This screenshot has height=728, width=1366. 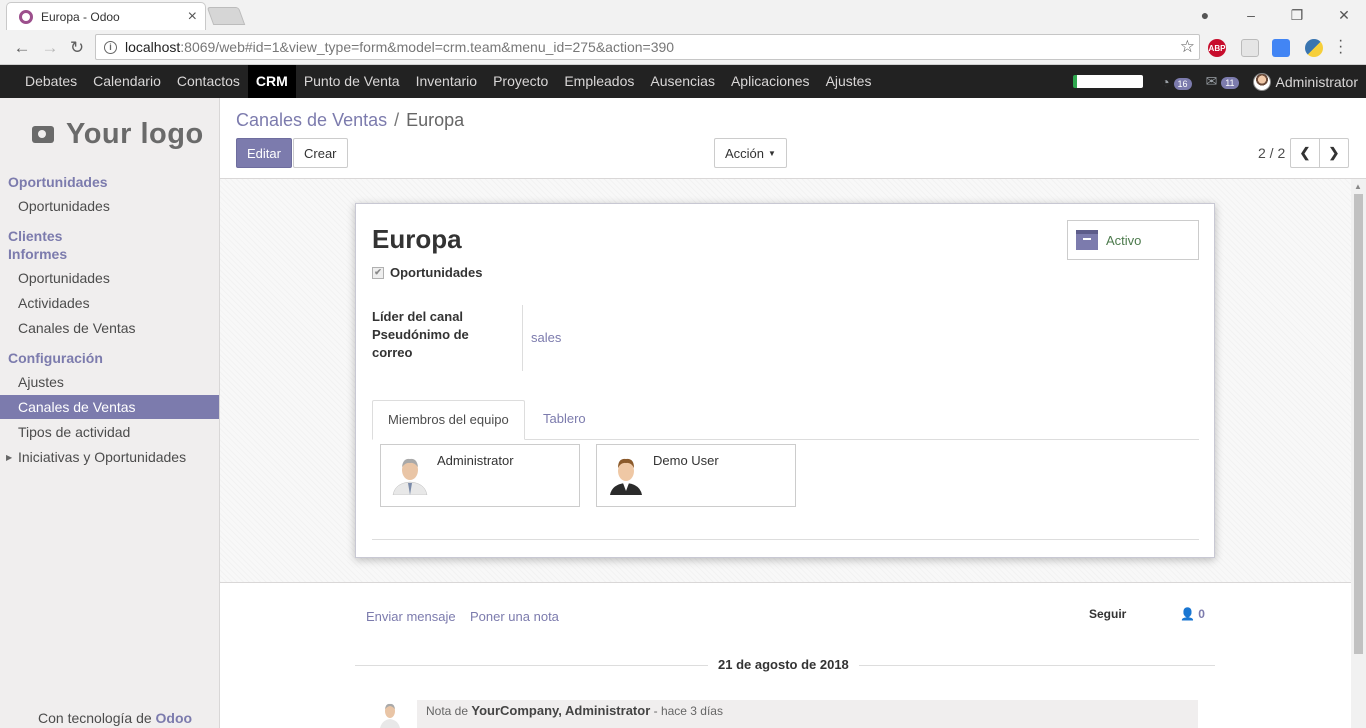 What do you see at coordinates (1358, 424) in the screenshot?
I see `scrollbar-thumb` at bounding box center [1358, 424].